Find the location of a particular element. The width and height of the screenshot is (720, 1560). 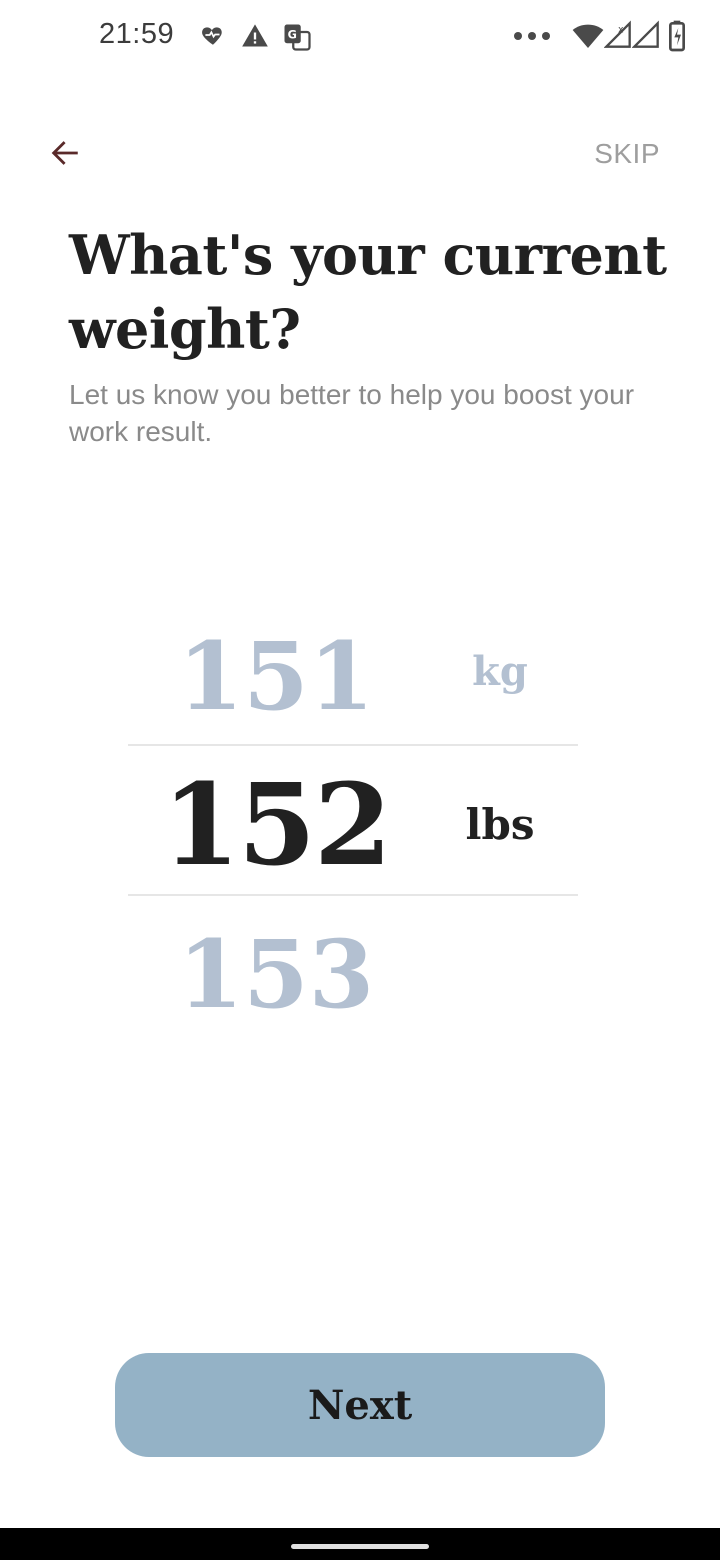

next-button: Next is located at coordinates (360, 1405).